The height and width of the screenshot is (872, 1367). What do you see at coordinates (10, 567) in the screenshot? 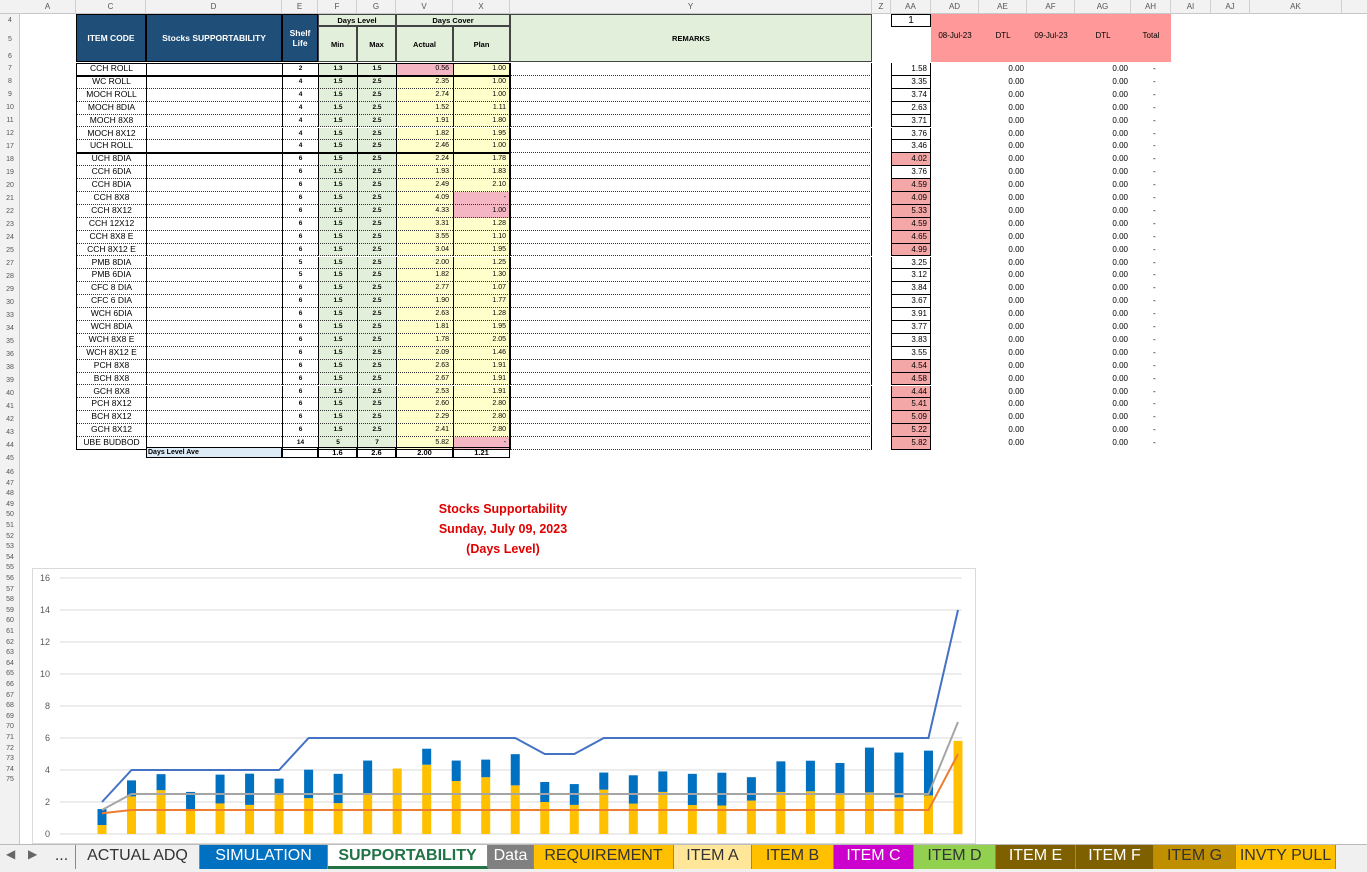
I see `row-header-55: 55` at bounding box center [10, 567].